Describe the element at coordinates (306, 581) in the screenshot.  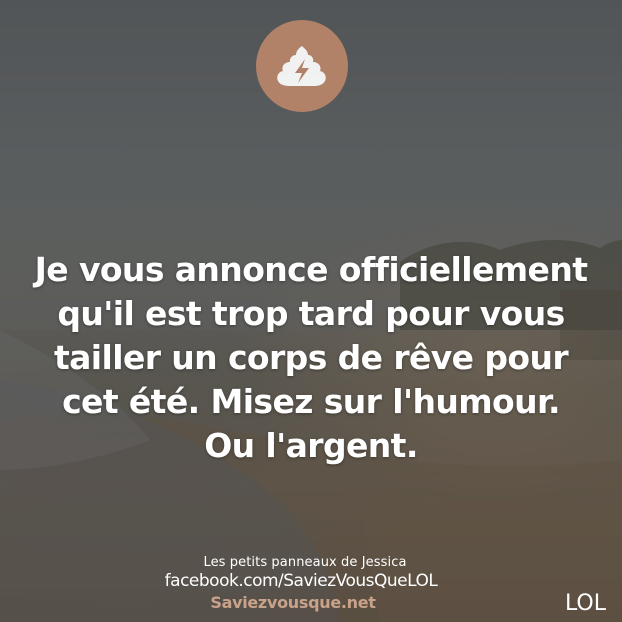
I see `facebook-link: facebook.com/SaviezVousQueLOL` at that location.